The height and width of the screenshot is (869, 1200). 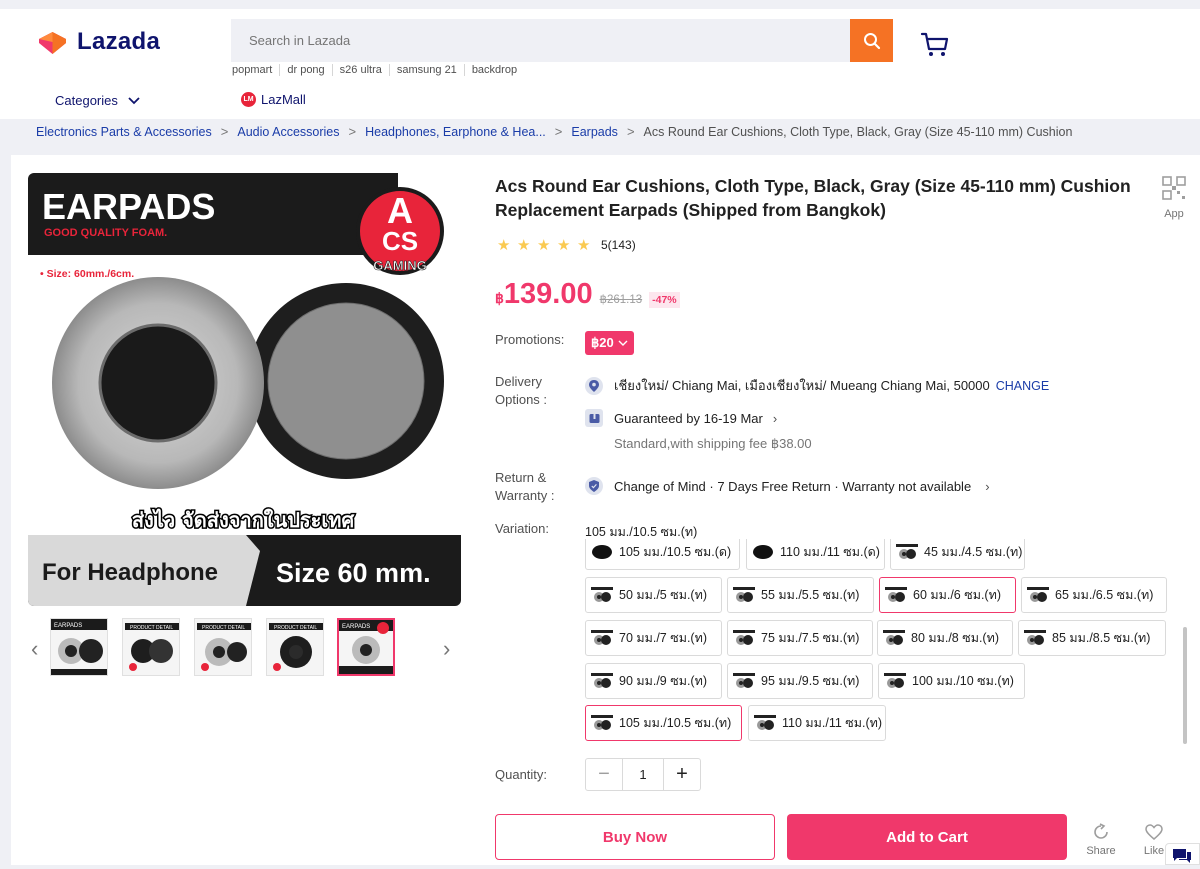 What do you see at coordinates (283, 99) in the screenshot?
I see `lazmall-label: LazMall` at bounding box center [283, 99].